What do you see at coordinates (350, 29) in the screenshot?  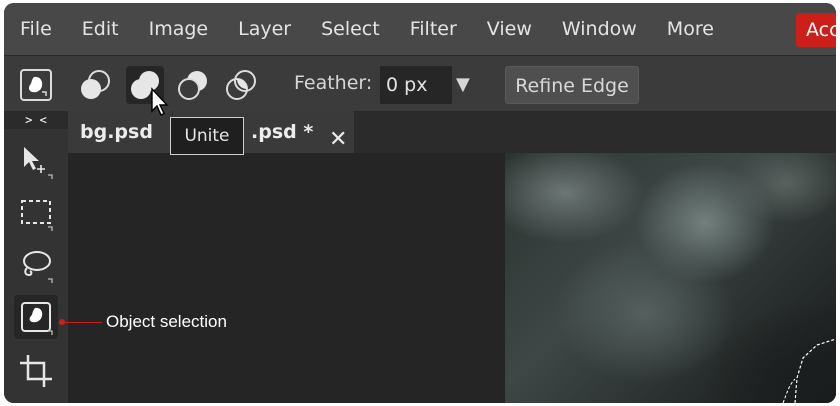 I see `menu-select: Select` at bounding box center [350, 29].